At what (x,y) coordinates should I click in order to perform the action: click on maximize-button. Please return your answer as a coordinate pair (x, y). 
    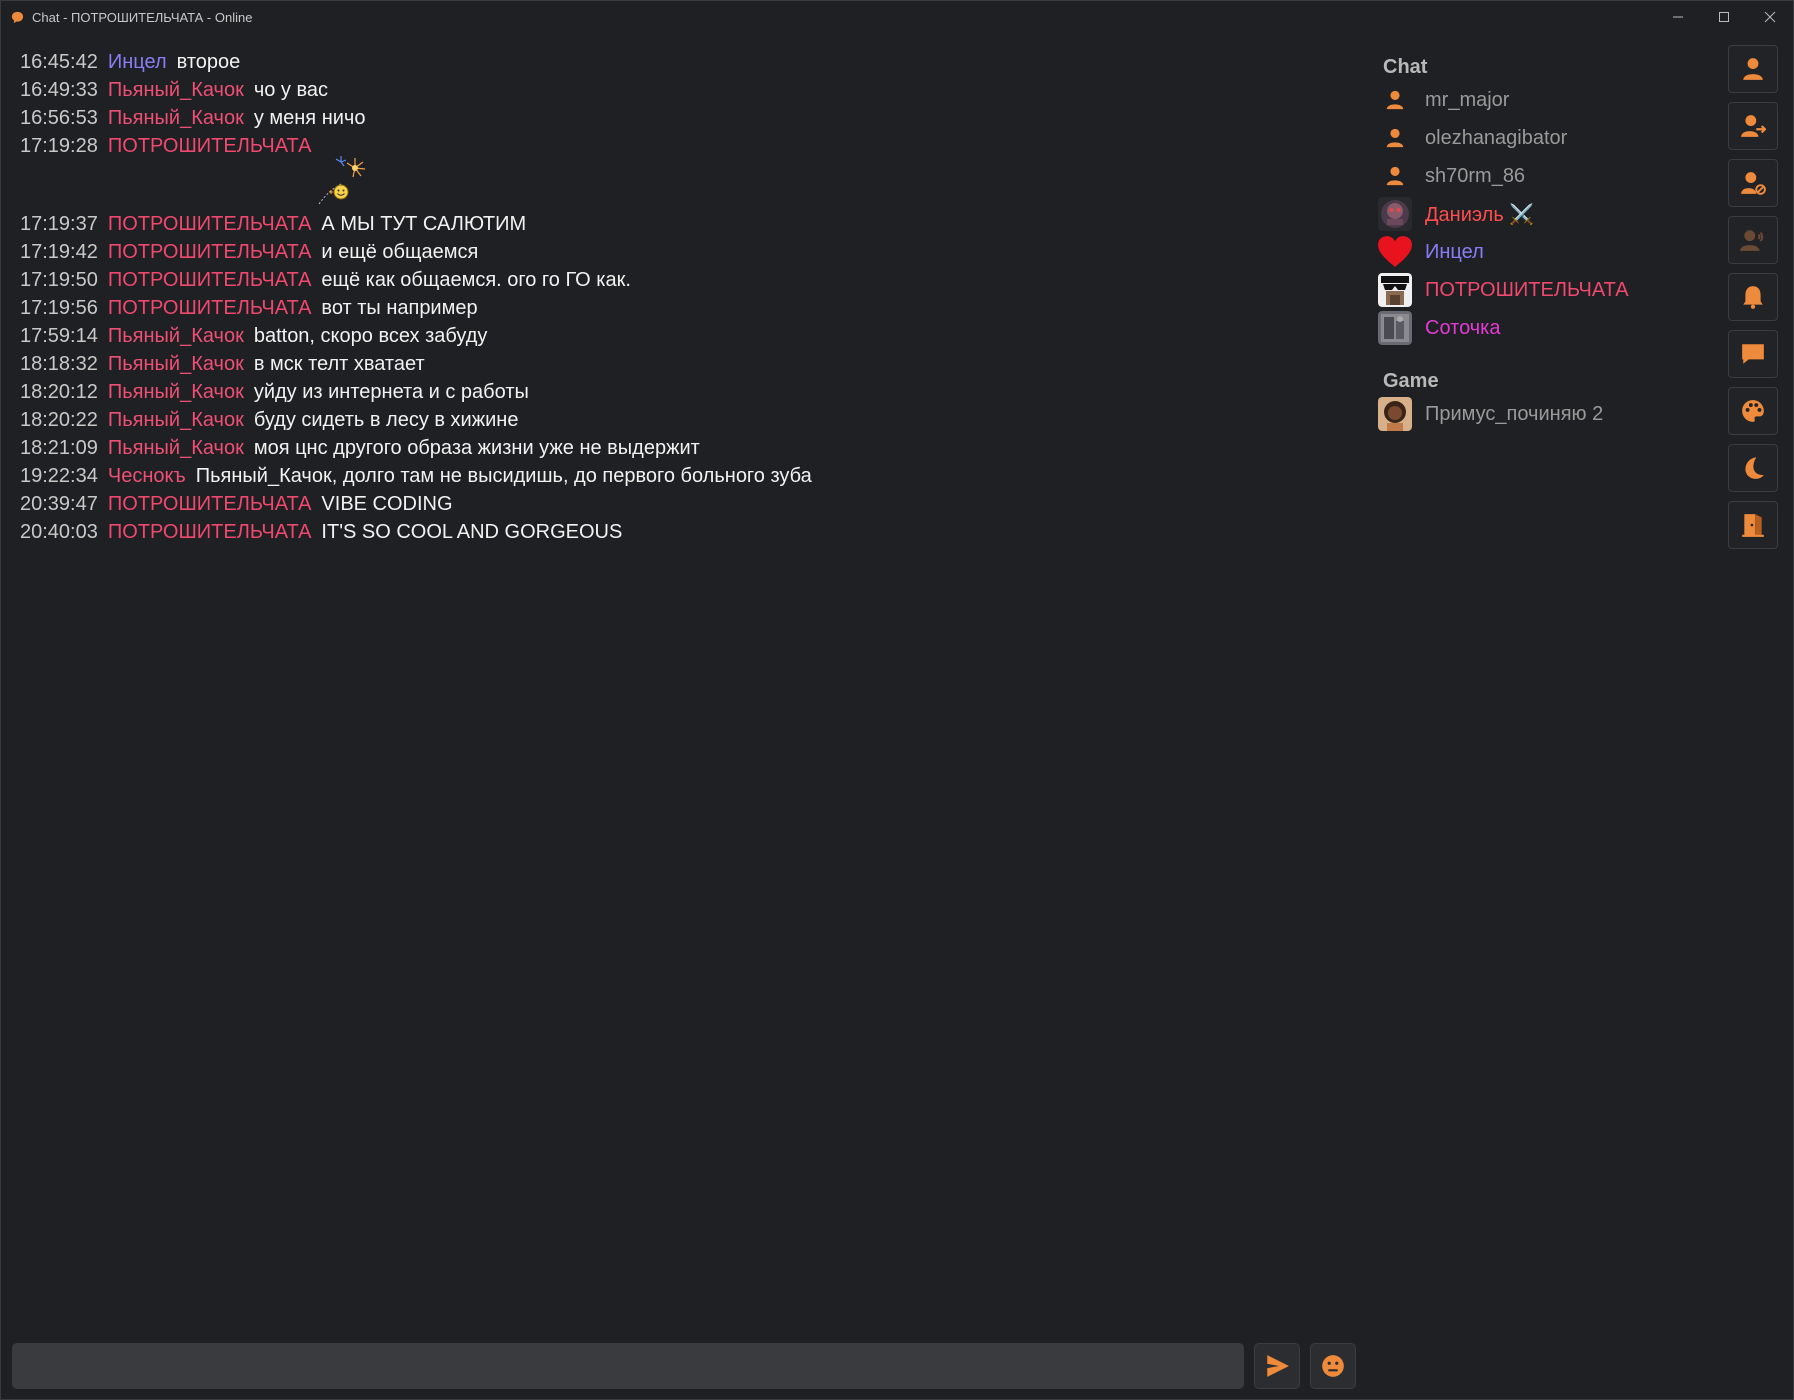
    Looking at the image, I should click on (1724, 17).